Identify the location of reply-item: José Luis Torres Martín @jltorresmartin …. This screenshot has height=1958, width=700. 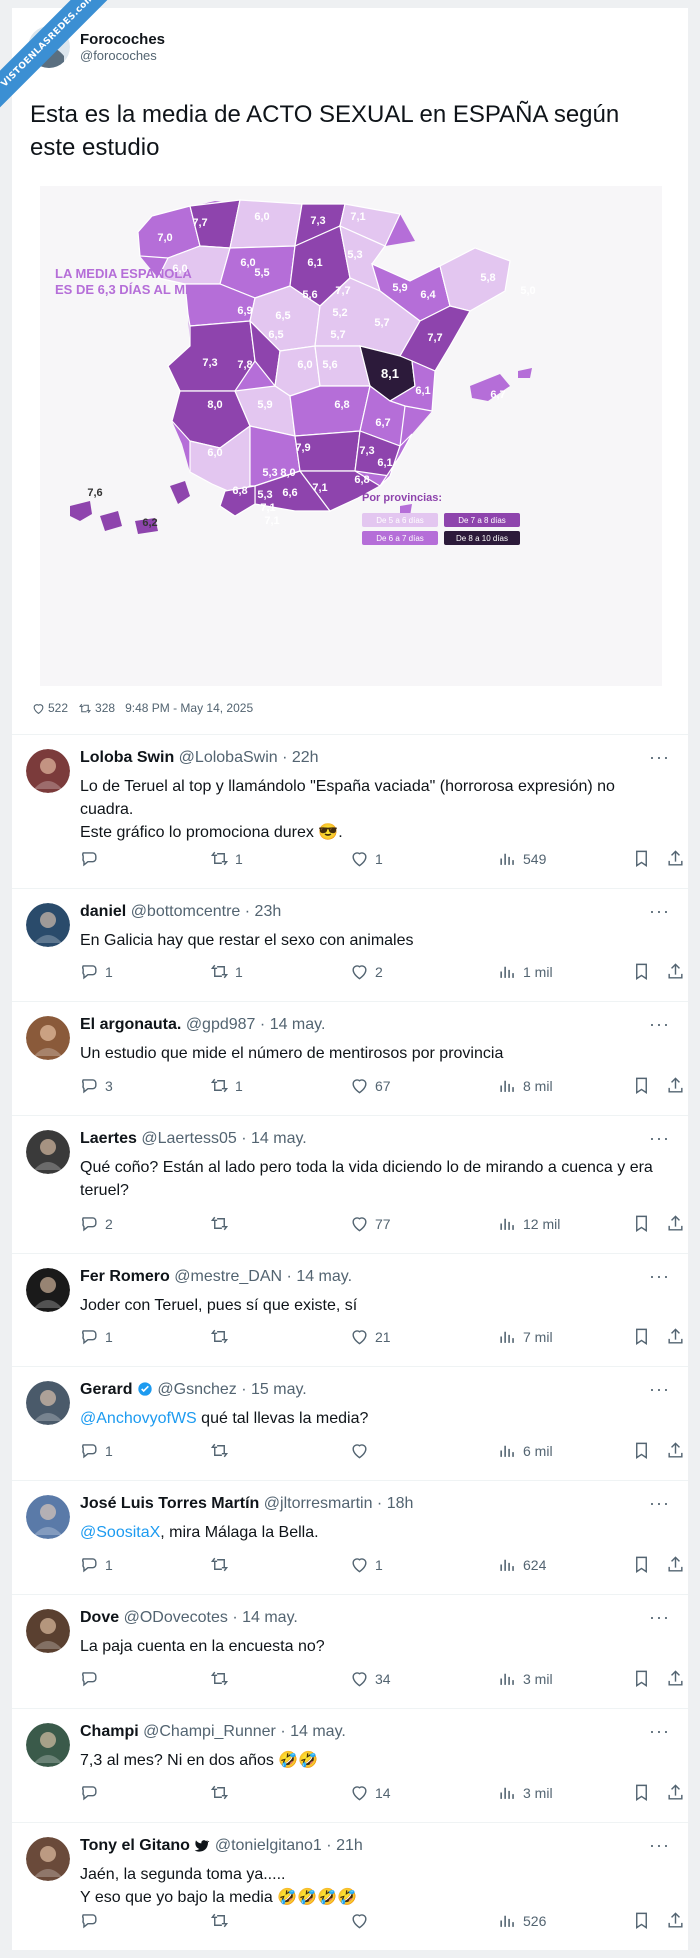
(350, 1537).